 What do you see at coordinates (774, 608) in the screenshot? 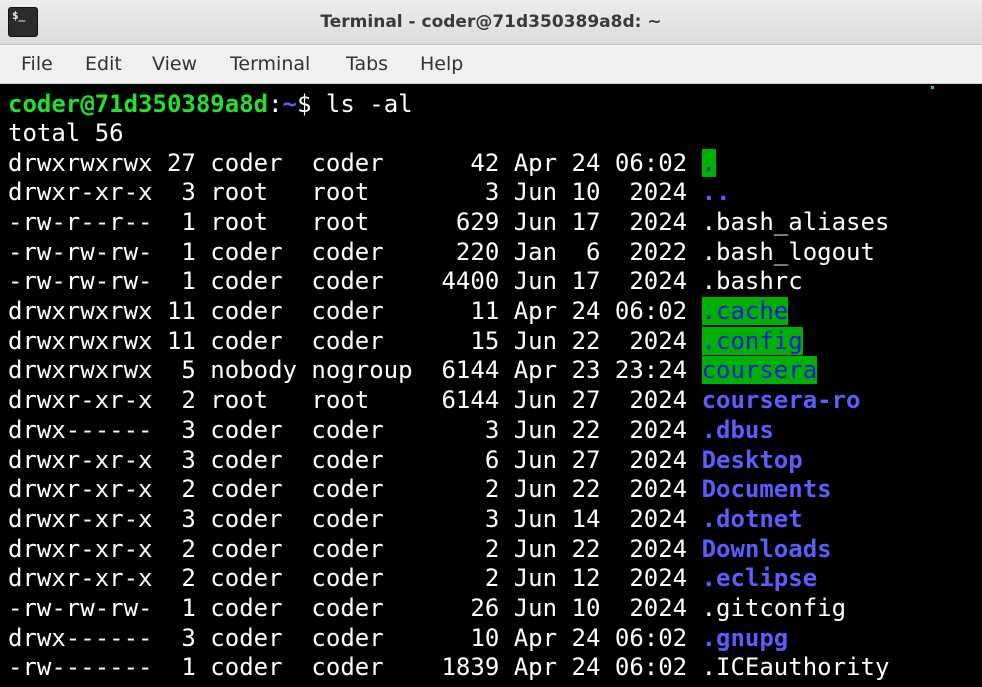
I see `entry-name: .gitconfig` at bounding box center [774, 608].